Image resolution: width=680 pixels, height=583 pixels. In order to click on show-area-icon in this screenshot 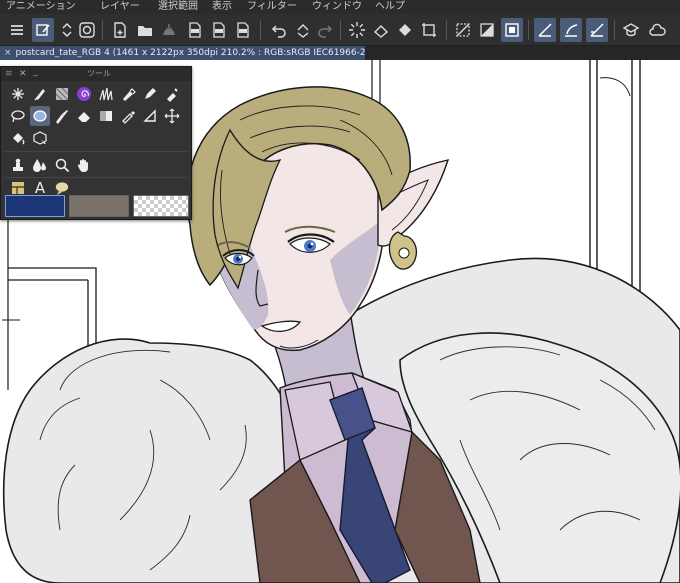, I will do `click(512, 30)`.